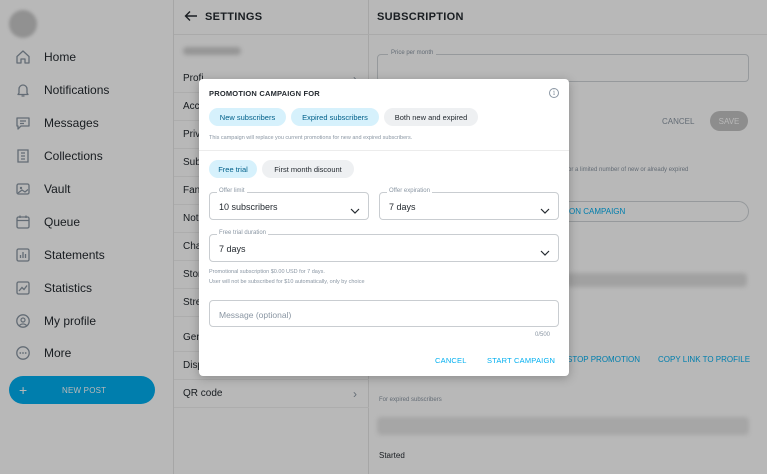 The width and height of the screenshot is (767, 474). I want to click on chip-both-new-and-expired: Both new and expired, so click(431, 117).